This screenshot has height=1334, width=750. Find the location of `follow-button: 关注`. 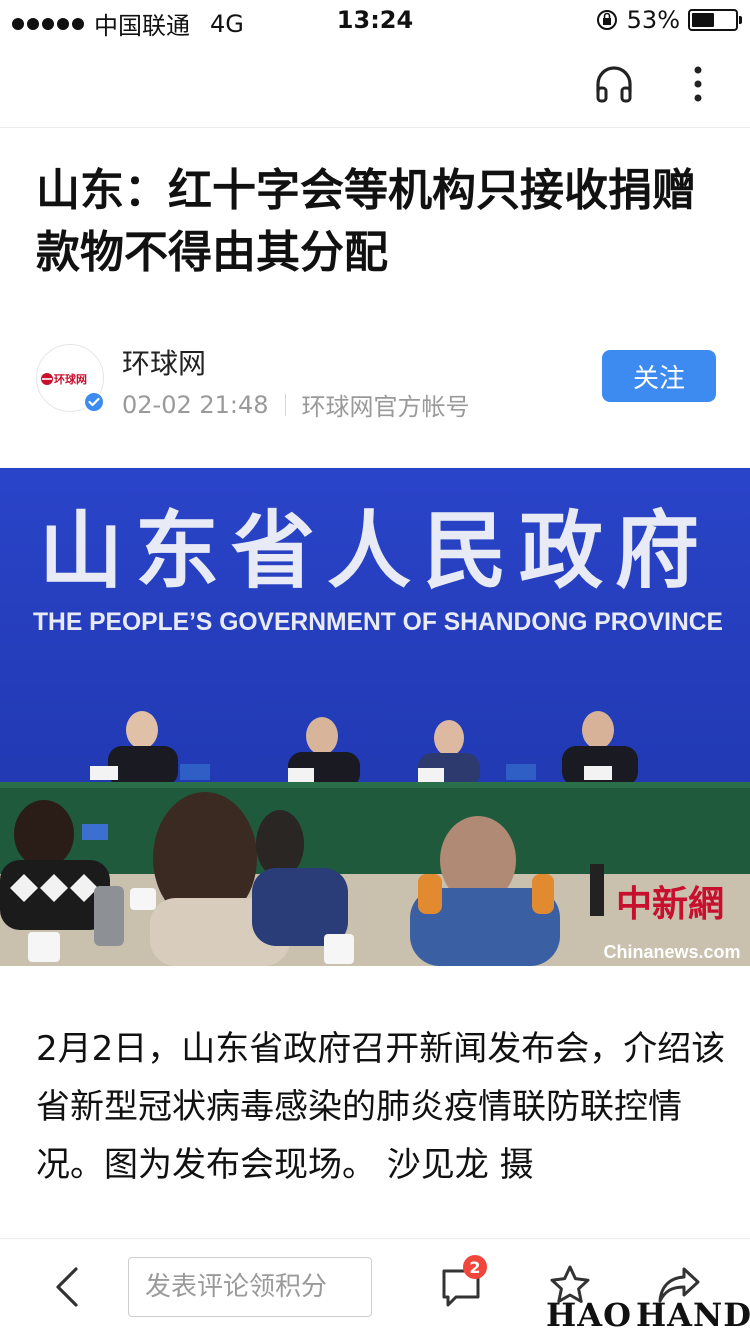

follow-button: 关注 is located at coordinates (659, 376).